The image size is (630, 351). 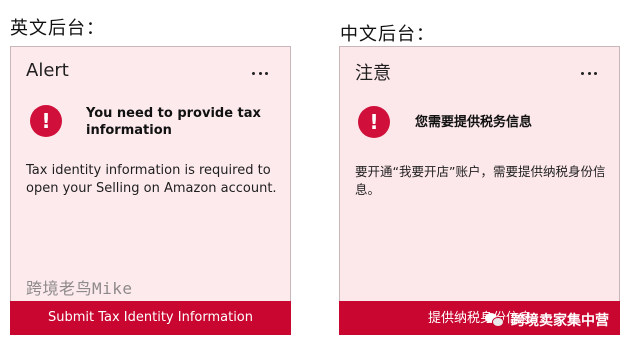 I want to click on wechat-watermark-text: 跨境卖家集中营, so click(x=560, y=321).